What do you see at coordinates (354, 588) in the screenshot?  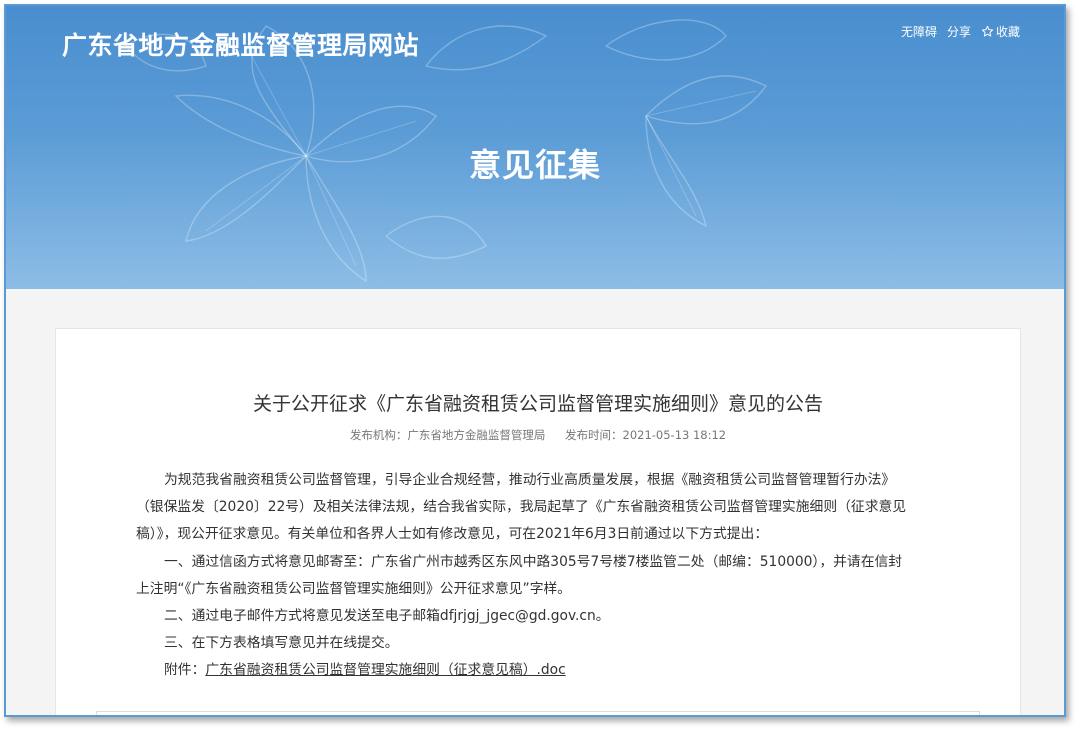 I see `item-1-line-2: 上注明“《广东省融资租赁公司监督管理实施细则》公开征求意见”字样。` at bounding box center [354, 588].